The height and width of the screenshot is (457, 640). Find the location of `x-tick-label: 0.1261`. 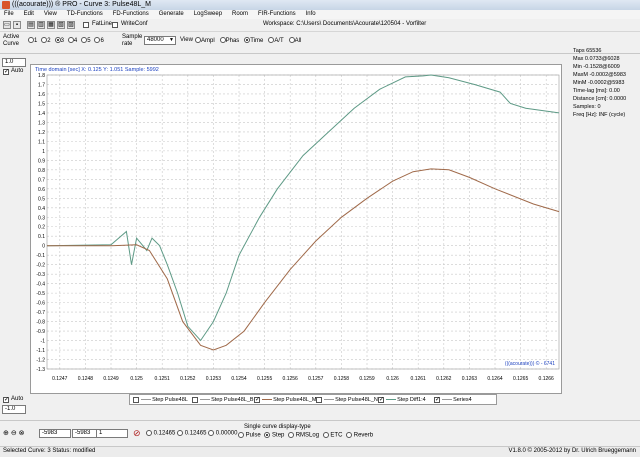

x-tick-label: 0.1261 is located at coordinates (419, 379).